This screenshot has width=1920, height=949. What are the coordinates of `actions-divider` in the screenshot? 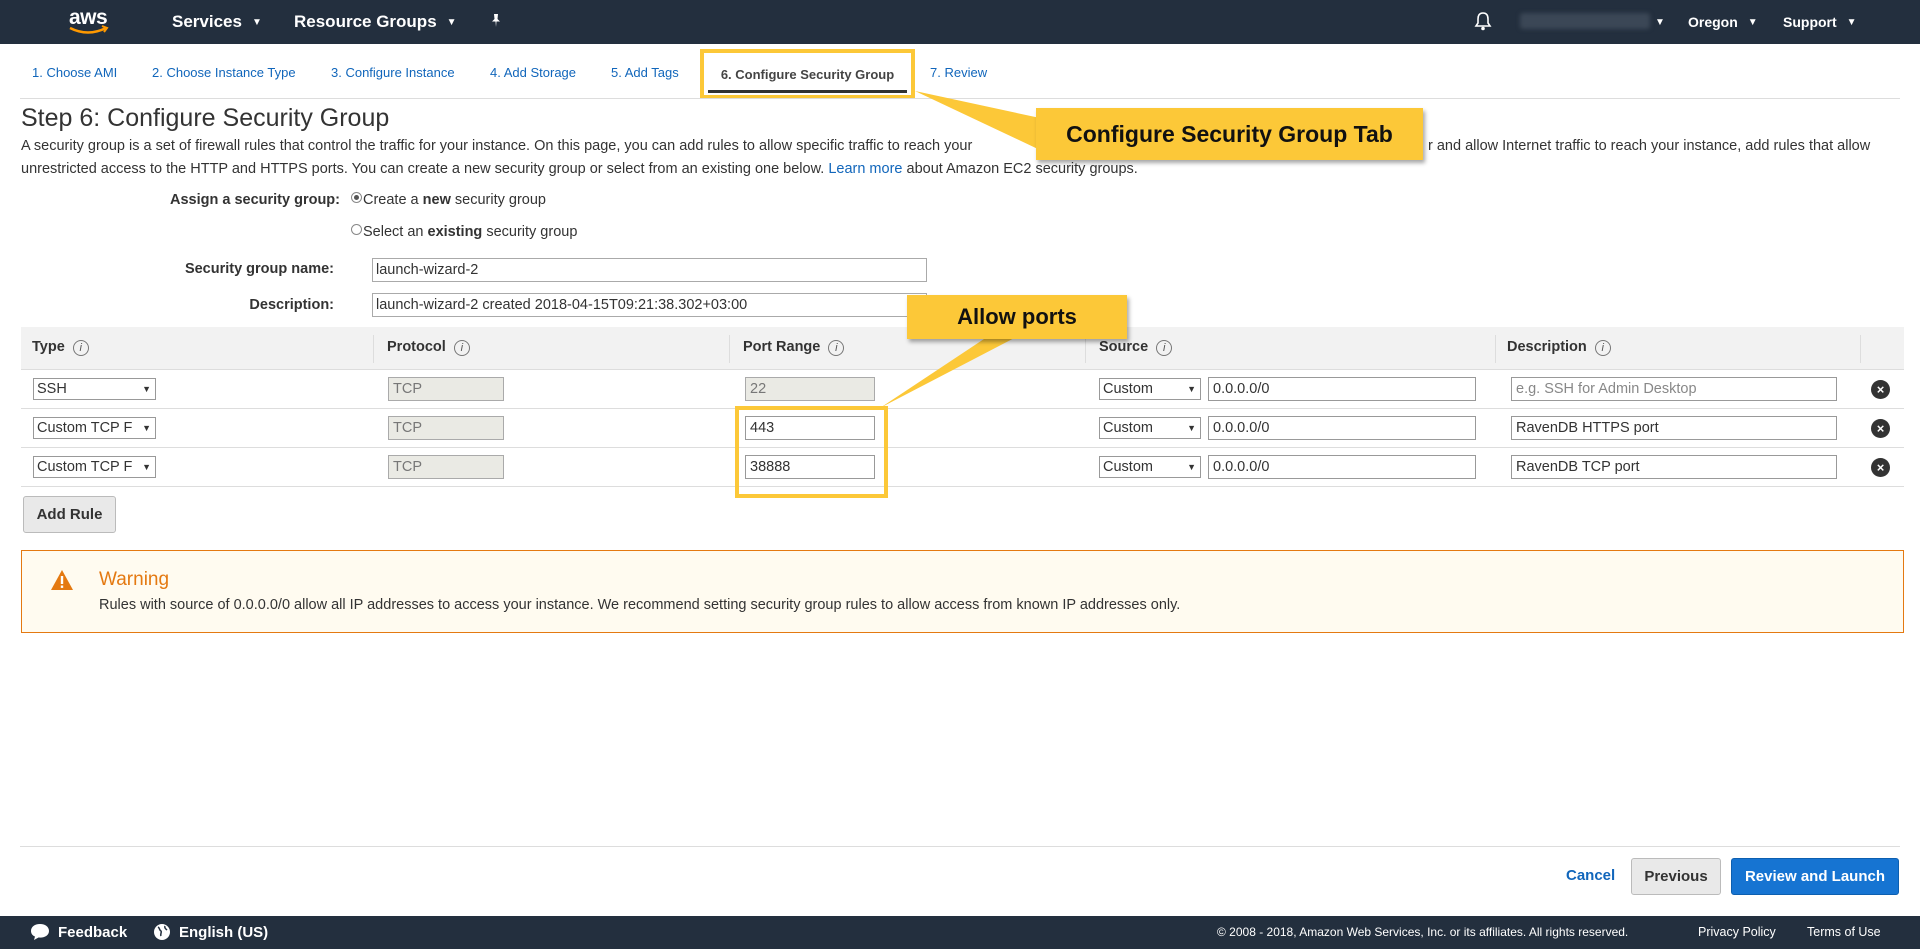 It's located at (960, 846).